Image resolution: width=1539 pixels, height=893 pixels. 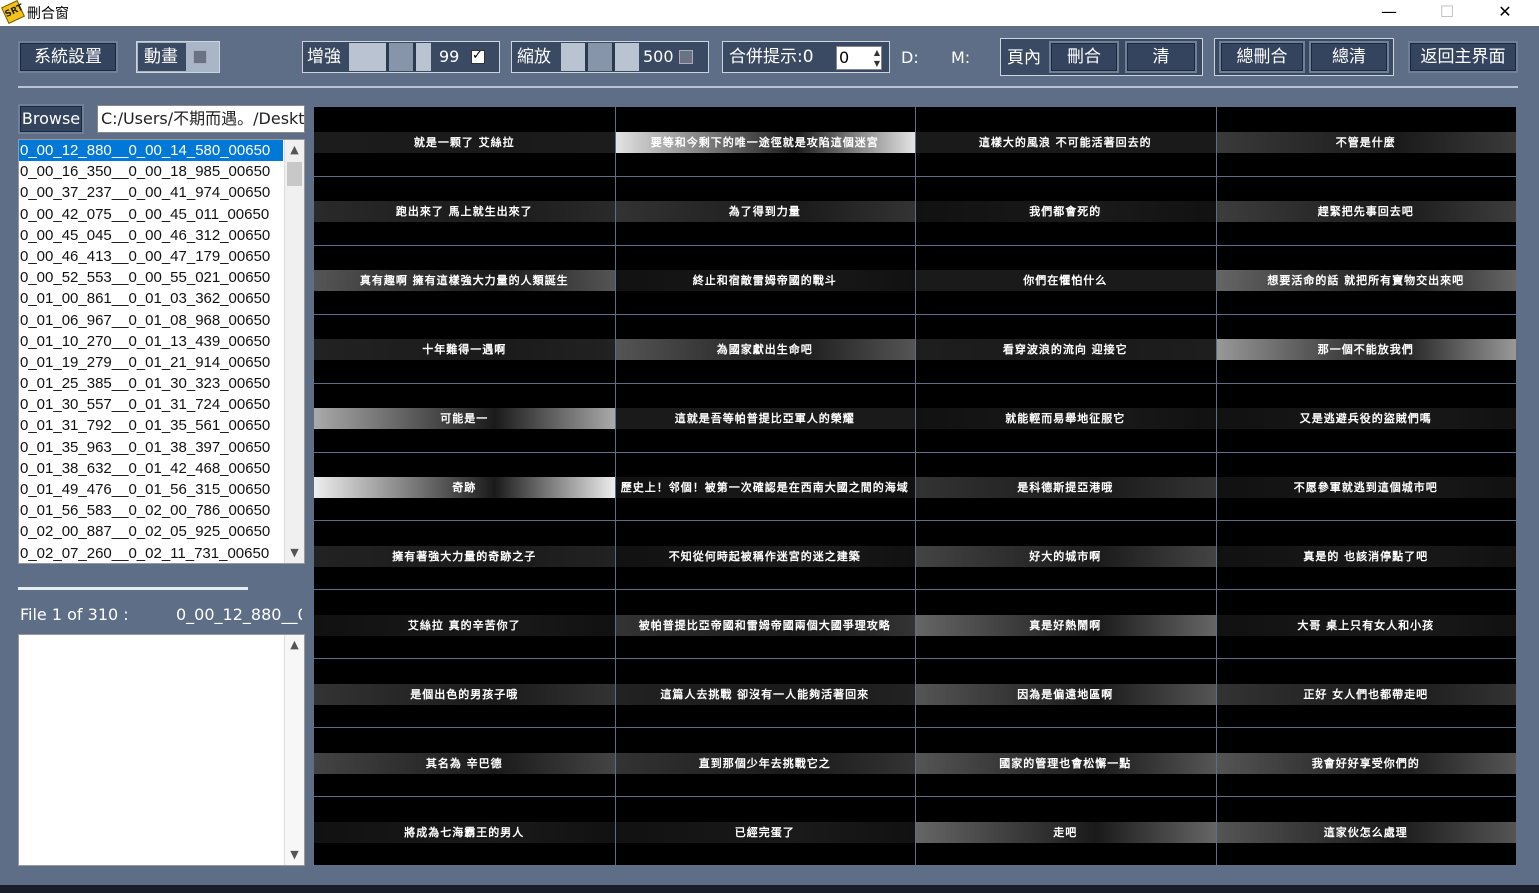 I want to click on file-list-item: 0_00_12_880__0_00_14_580_00650, so click(x=151, y=151).